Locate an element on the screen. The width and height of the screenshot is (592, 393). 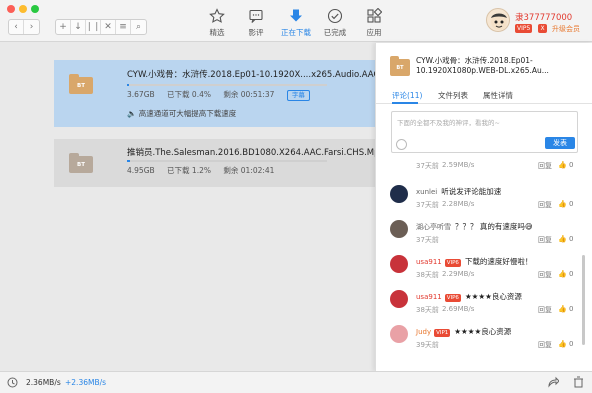
active-tab-indicator is located at coordinates (405, 103).